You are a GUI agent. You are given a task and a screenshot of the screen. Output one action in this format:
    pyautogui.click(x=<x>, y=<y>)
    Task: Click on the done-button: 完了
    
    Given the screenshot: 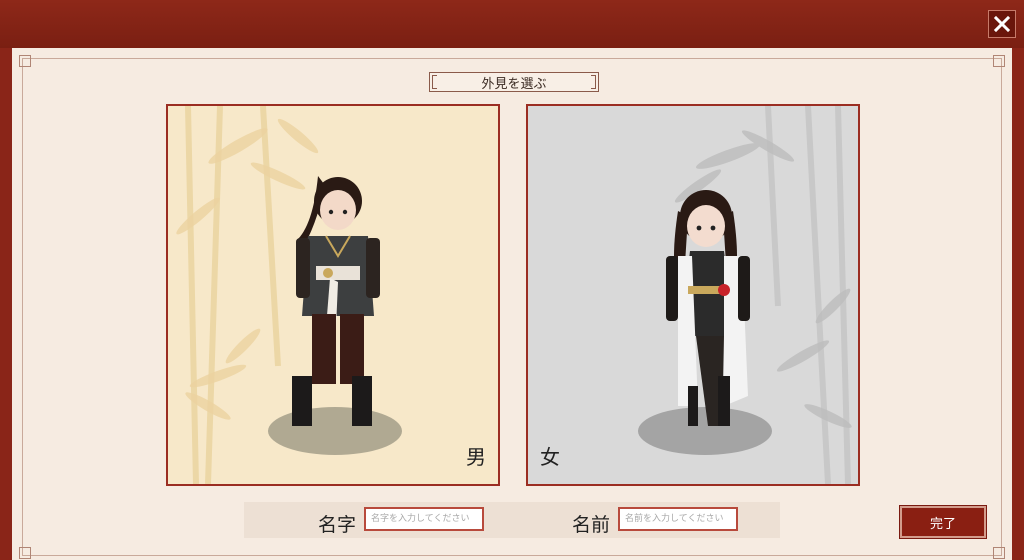 What is the action you would take?
    pyautogui.click(x=943, y=522)
    